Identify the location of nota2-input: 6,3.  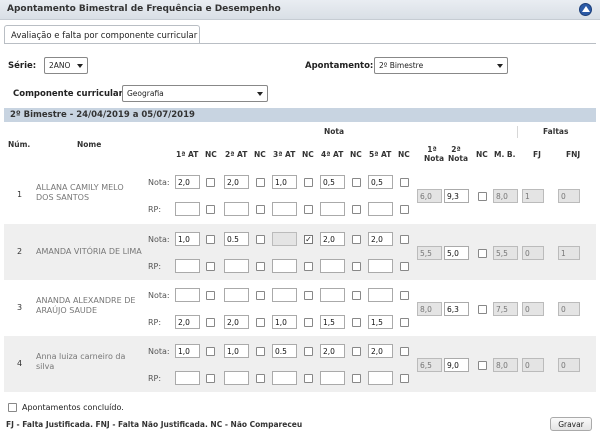
(456, 309).